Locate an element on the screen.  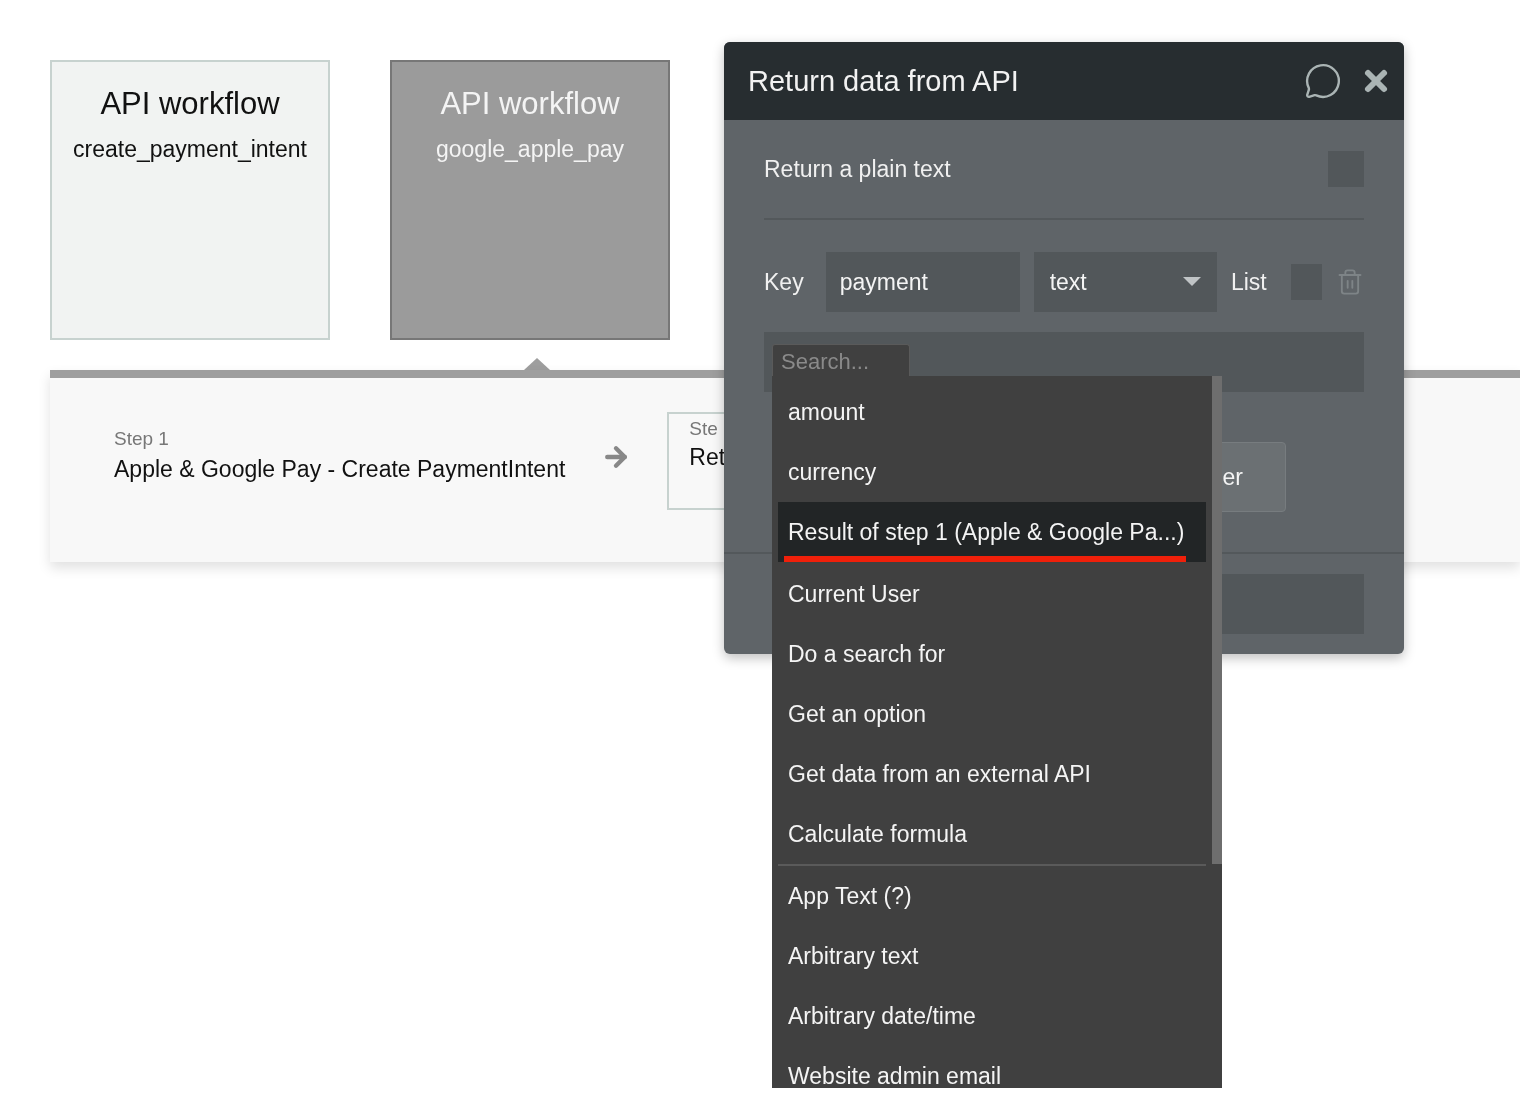
key-input: payment is located at coordinates (922, 282).